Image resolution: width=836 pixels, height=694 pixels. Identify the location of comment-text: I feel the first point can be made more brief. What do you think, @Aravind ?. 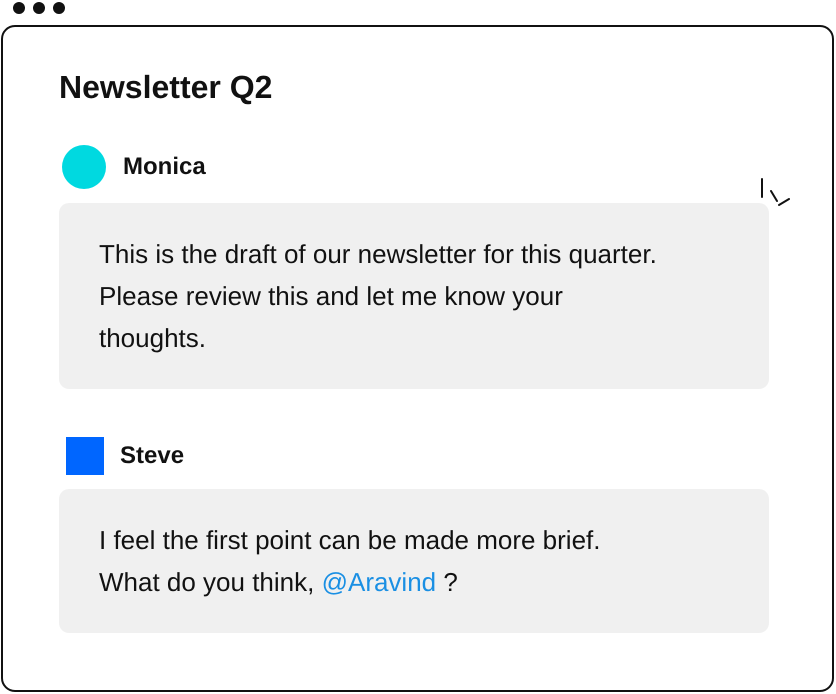
(350, 561).